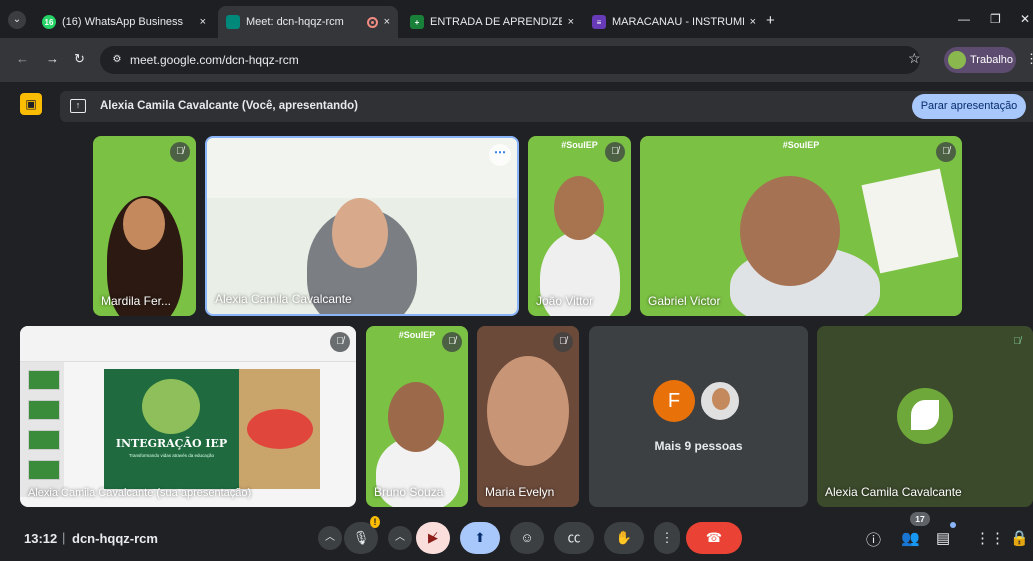  What do you see at coordinates (624, 538) in the screenshot?
I see `raise-hand-button: ✋` at bounding box center [624, 538].